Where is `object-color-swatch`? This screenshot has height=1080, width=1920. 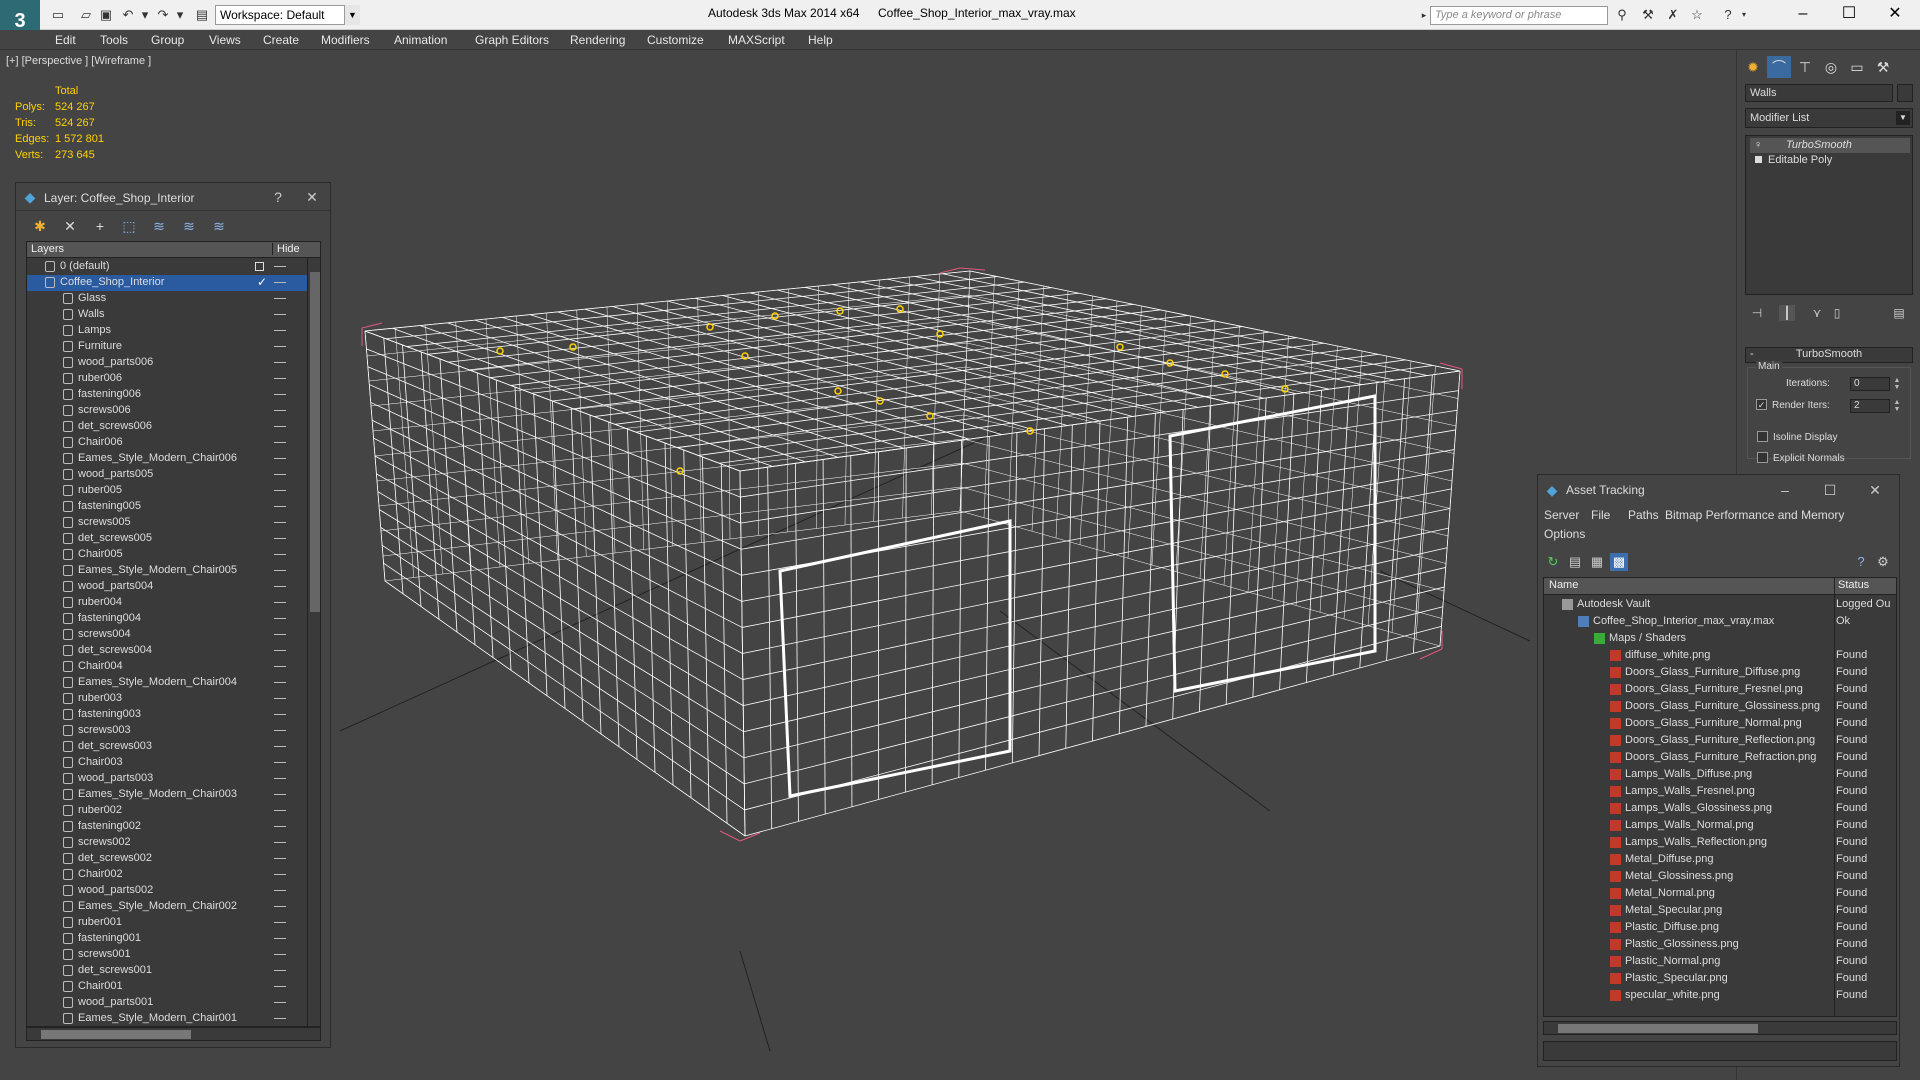 object-color-swatch is located at coordinates (1905, 93).